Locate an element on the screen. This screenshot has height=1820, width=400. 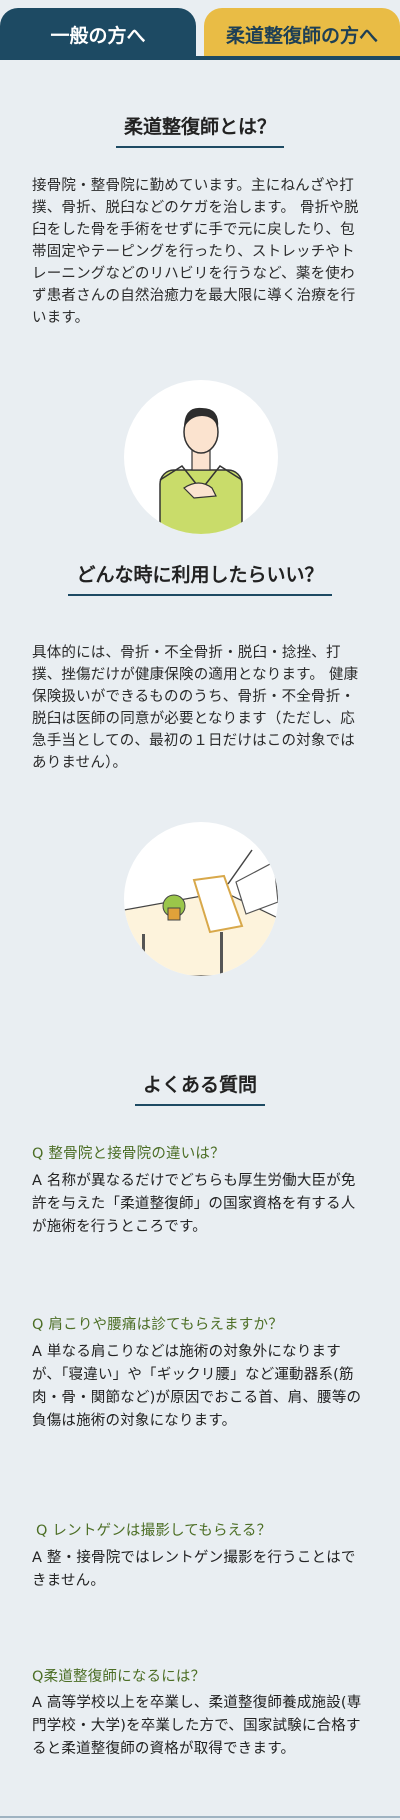
tab-general: 一般の方へ is located at coordinates (98, 34).